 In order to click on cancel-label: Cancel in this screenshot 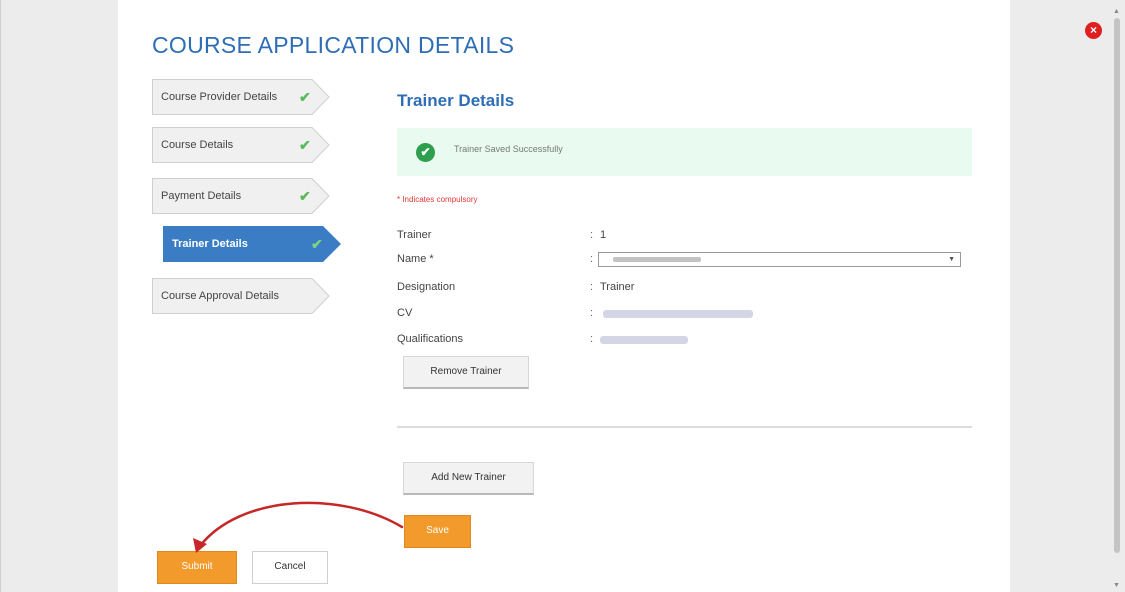, I will do `click(290, 566)`.